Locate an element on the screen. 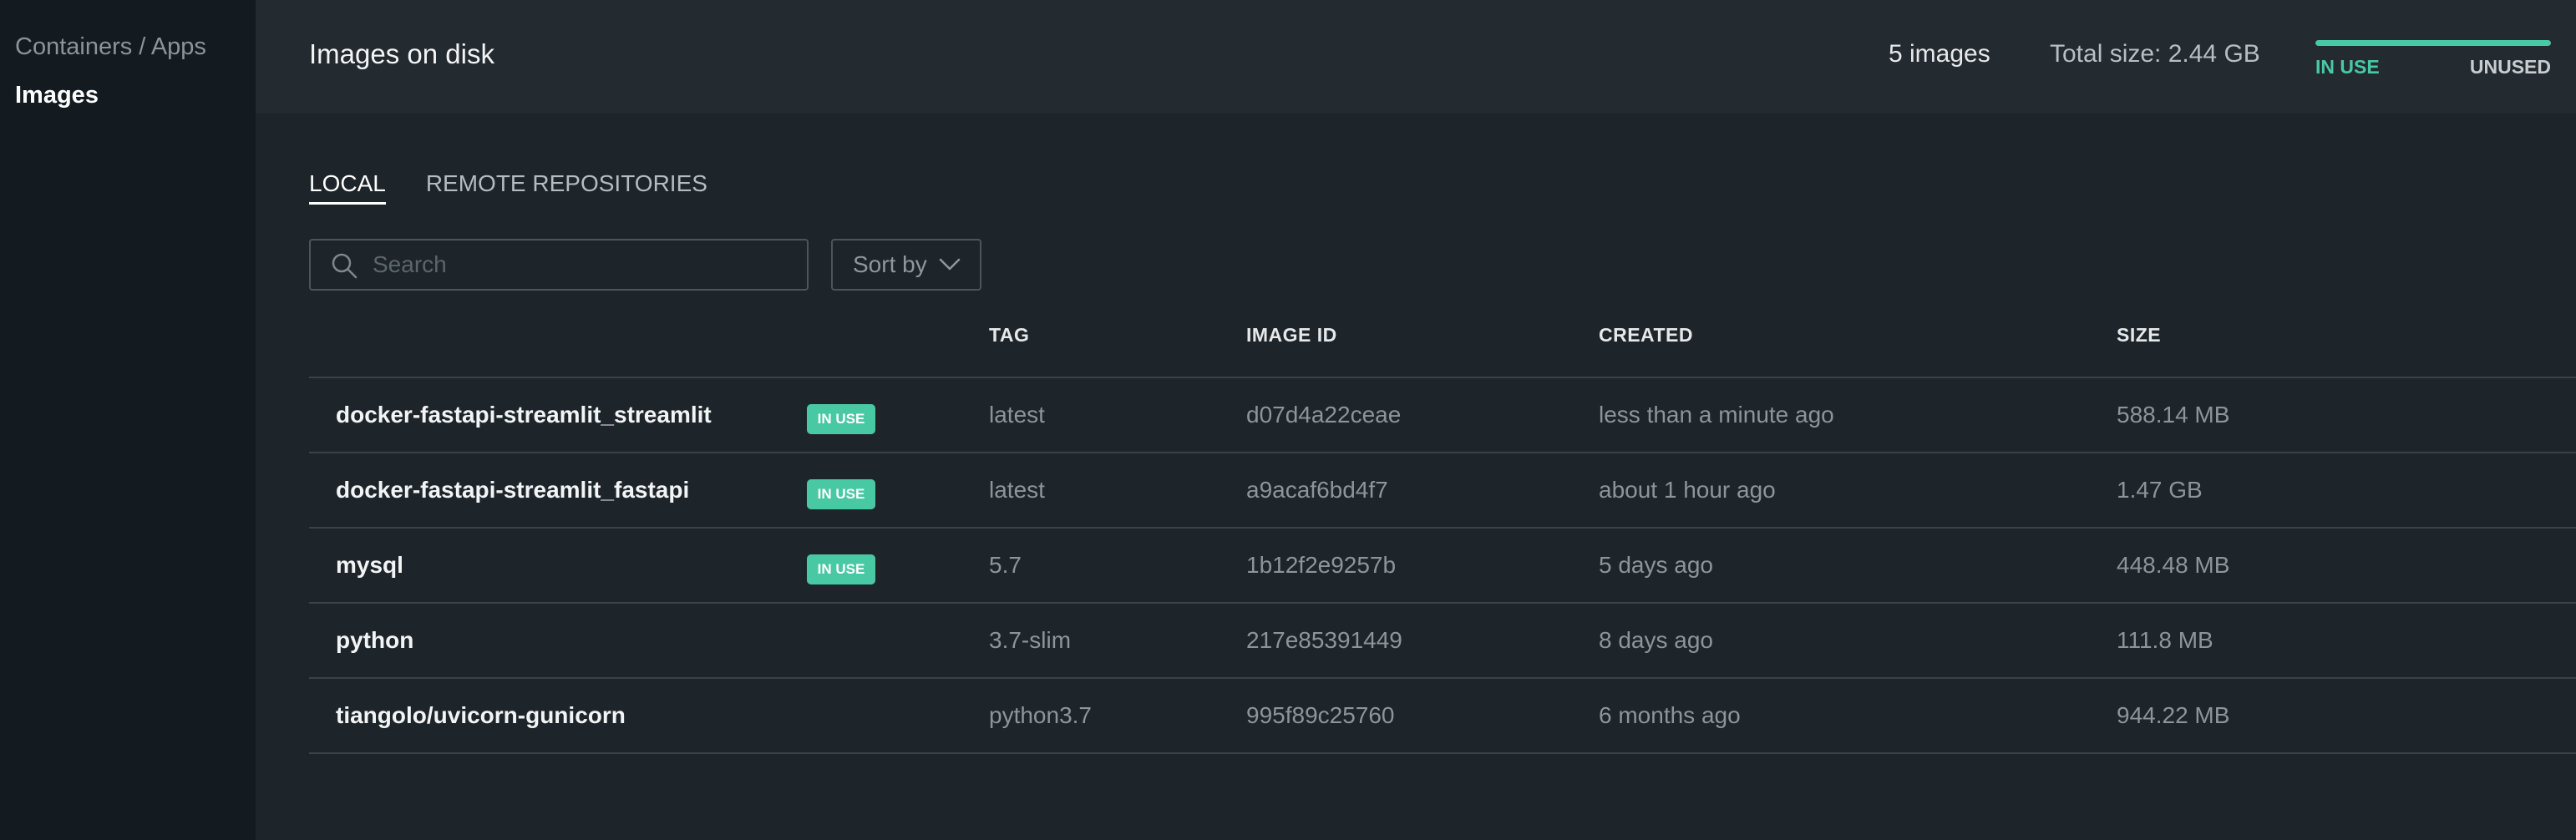 This screenshot has height=840, width=2576. usage-fill-in-use is located at coordinates (2433, 43).